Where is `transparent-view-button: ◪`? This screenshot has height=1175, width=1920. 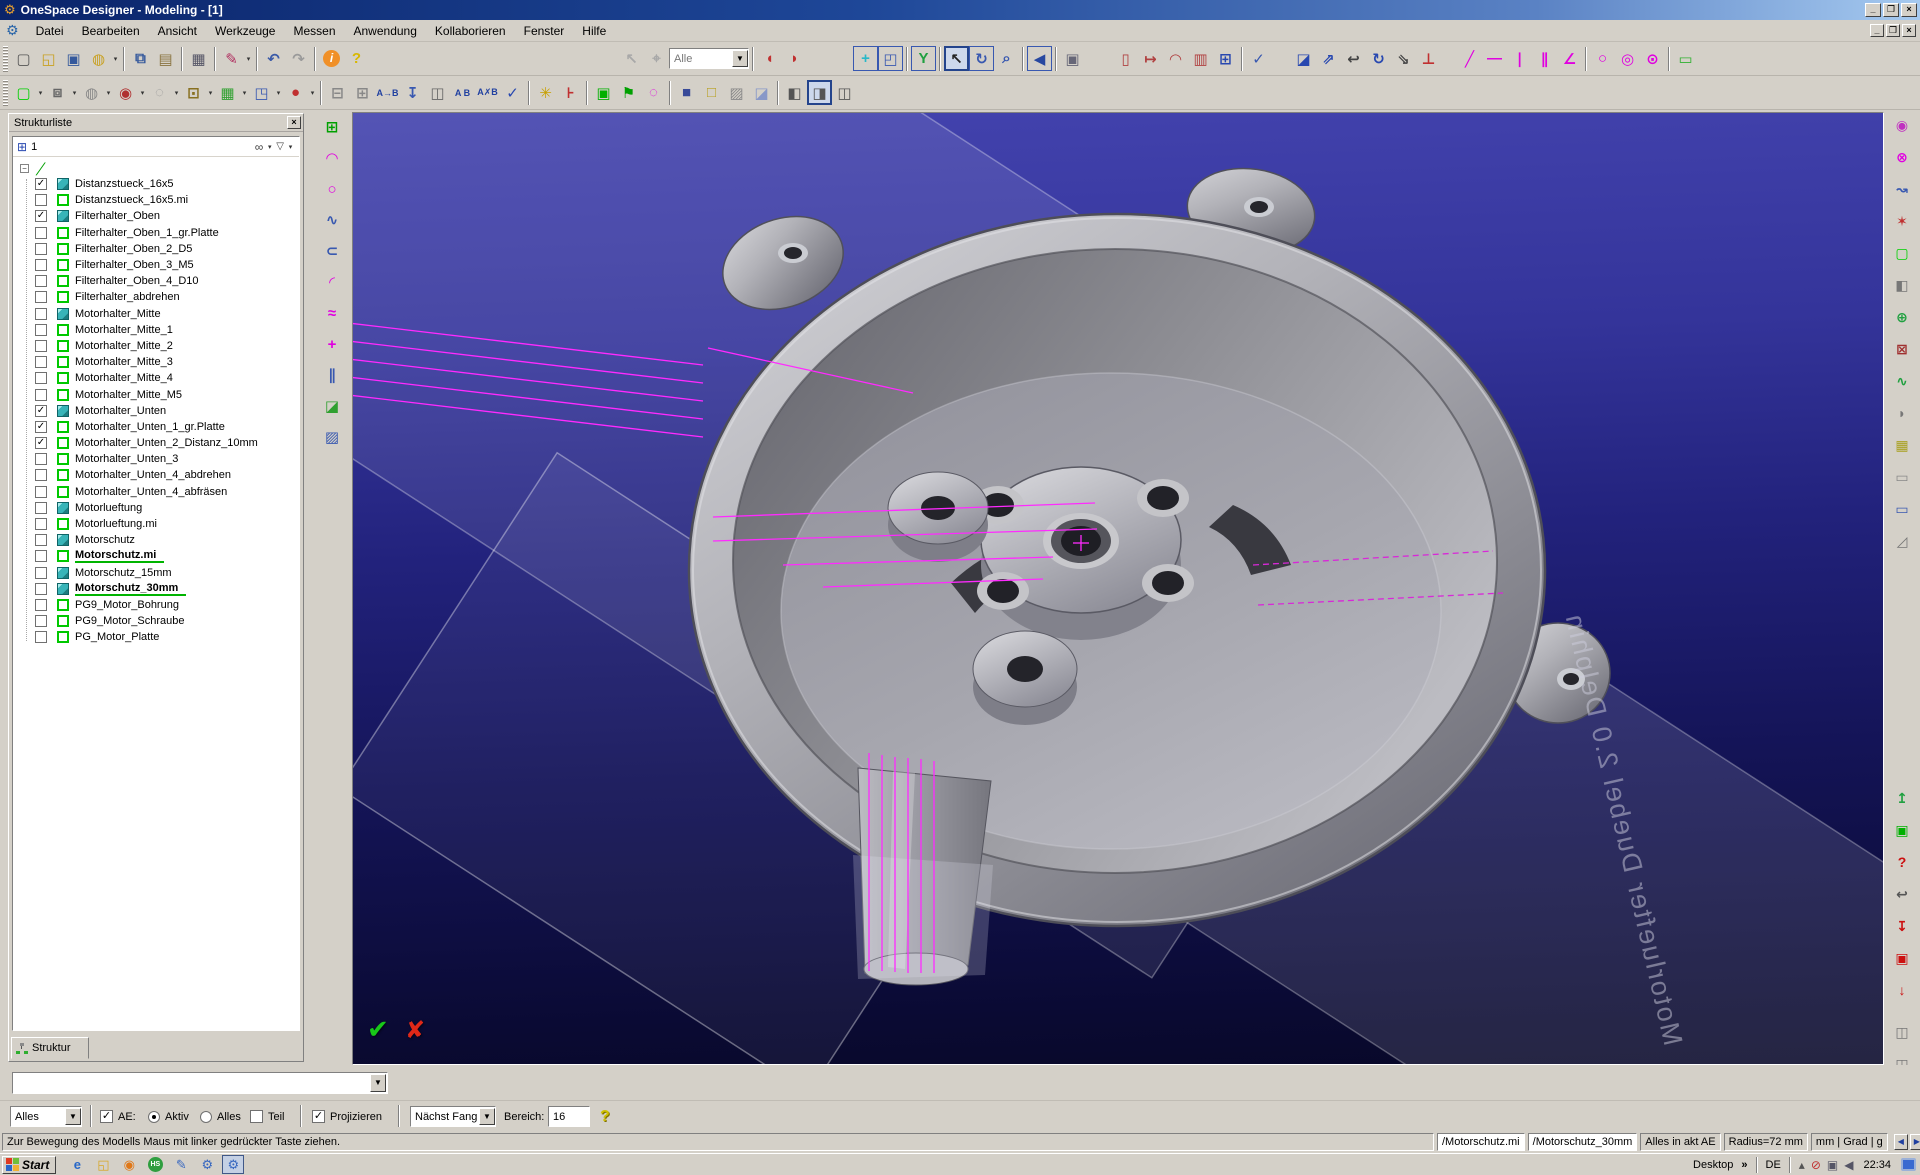
transparent-view-button: ◪ is located at coordinates (761, 92).